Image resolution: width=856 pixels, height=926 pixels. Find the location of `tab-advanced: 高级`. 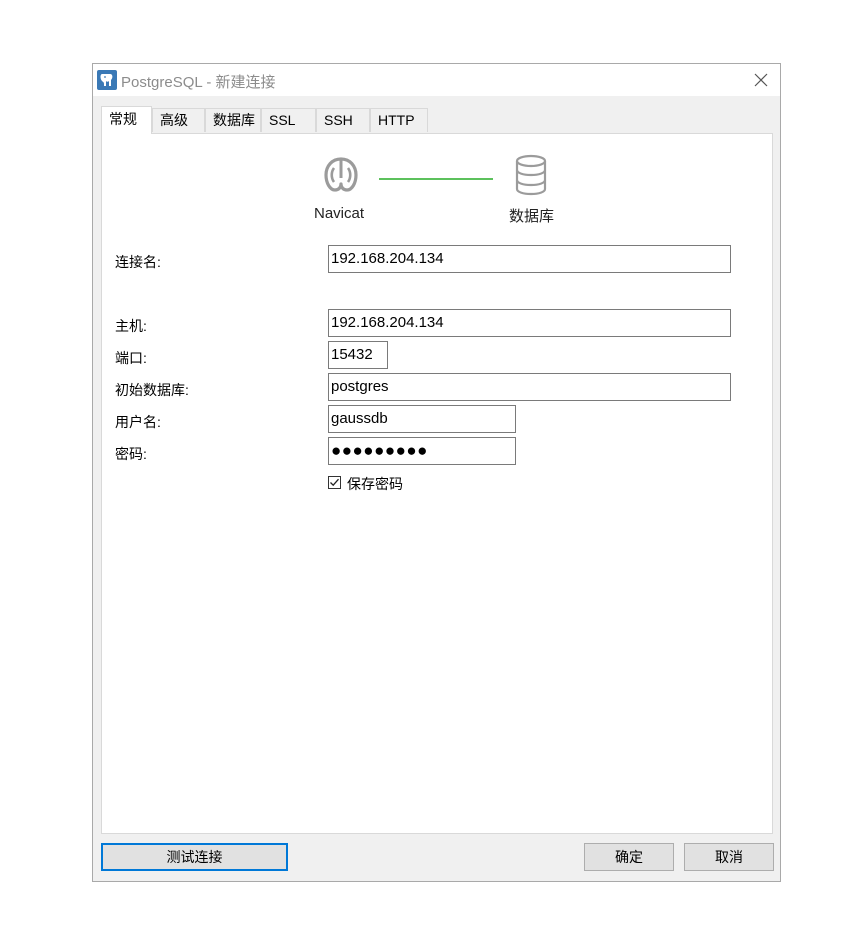

tab-advanced: 高级 is located at coordinates (178, 120).